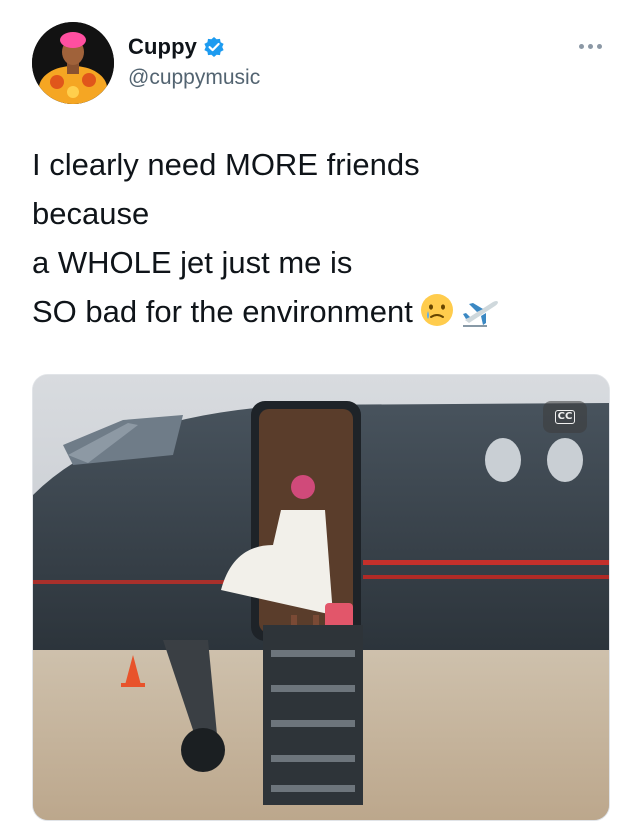 This screenshot has width=640, height=833. Describe the element at coordinates (194, 78) in the screenshot. I see `user-handle: @cuppymusic` at that location.